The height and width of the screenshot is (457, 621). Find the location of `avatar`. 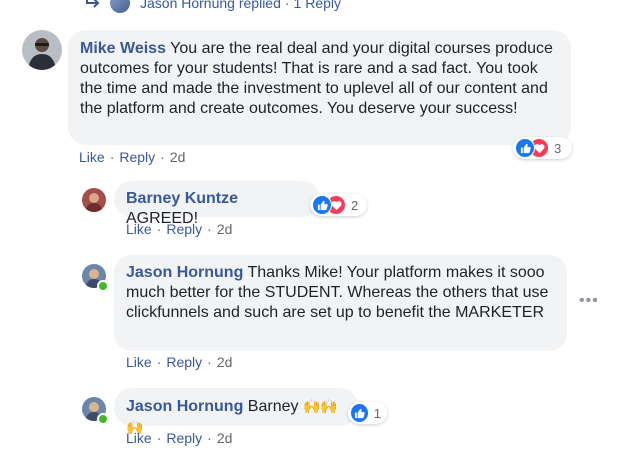

avatar is located at coordinates (120, 6).